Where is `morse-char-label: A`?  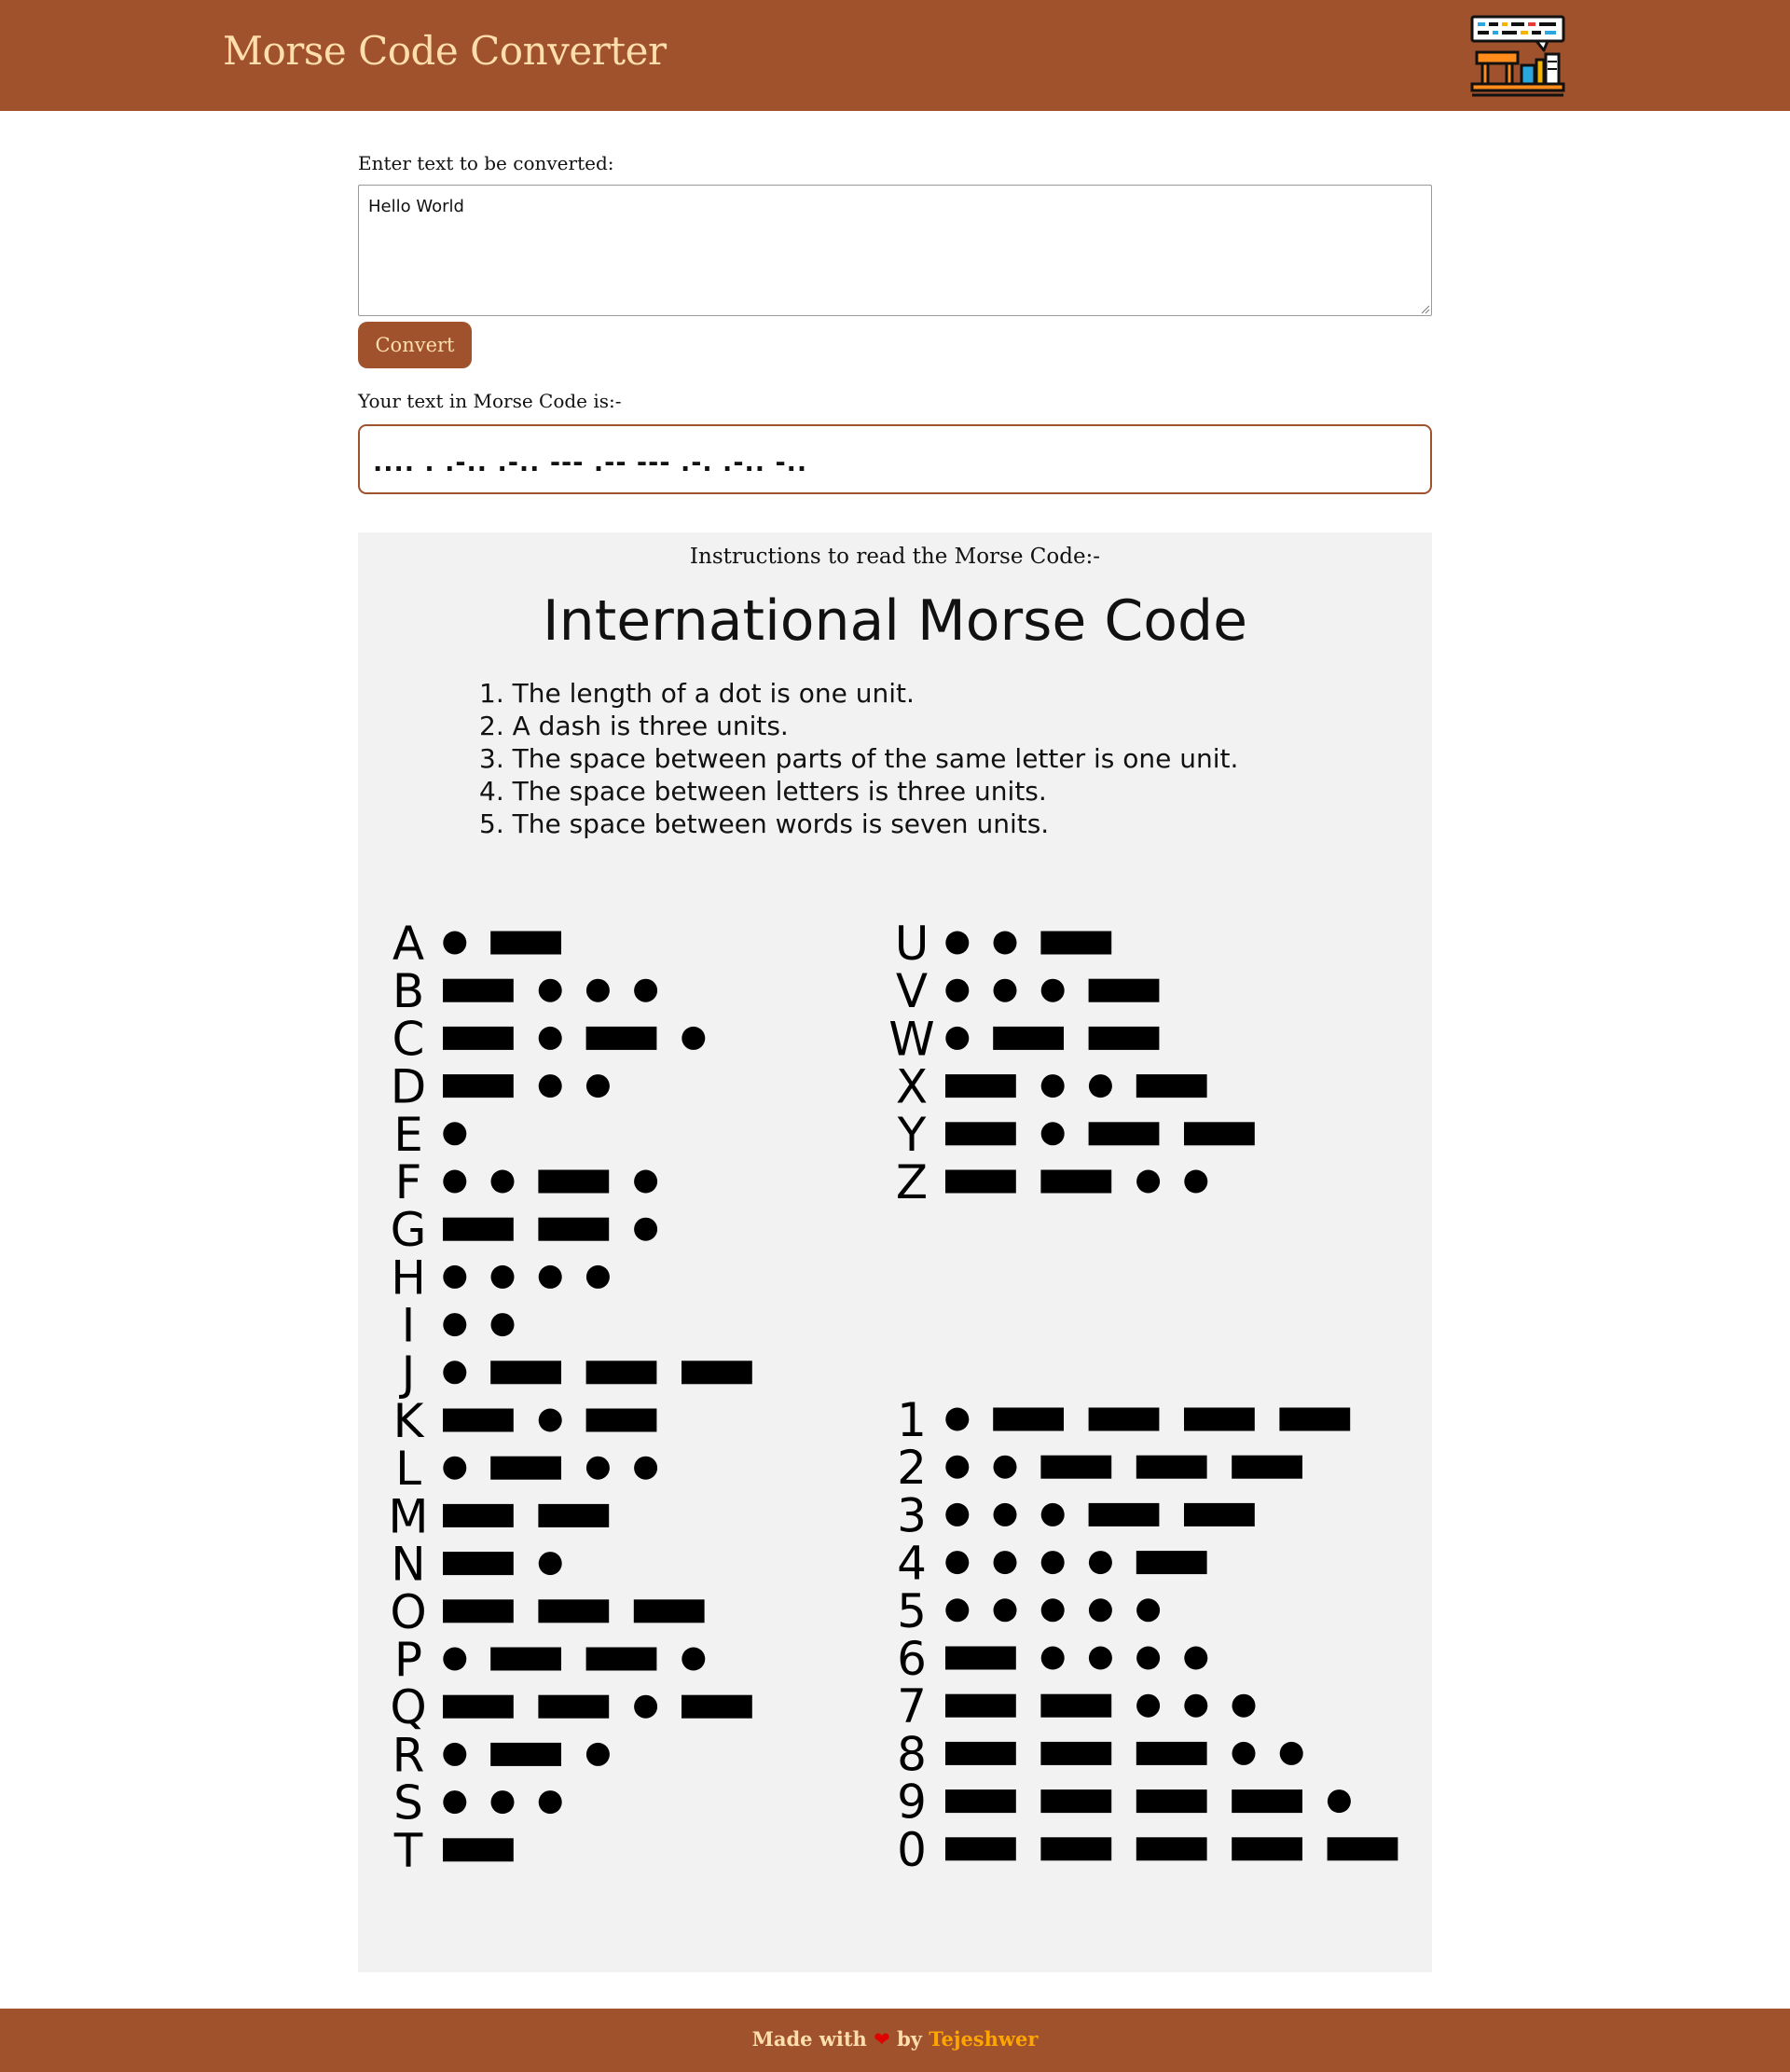 morse-char-label: A is located at coordinates (408, 944).